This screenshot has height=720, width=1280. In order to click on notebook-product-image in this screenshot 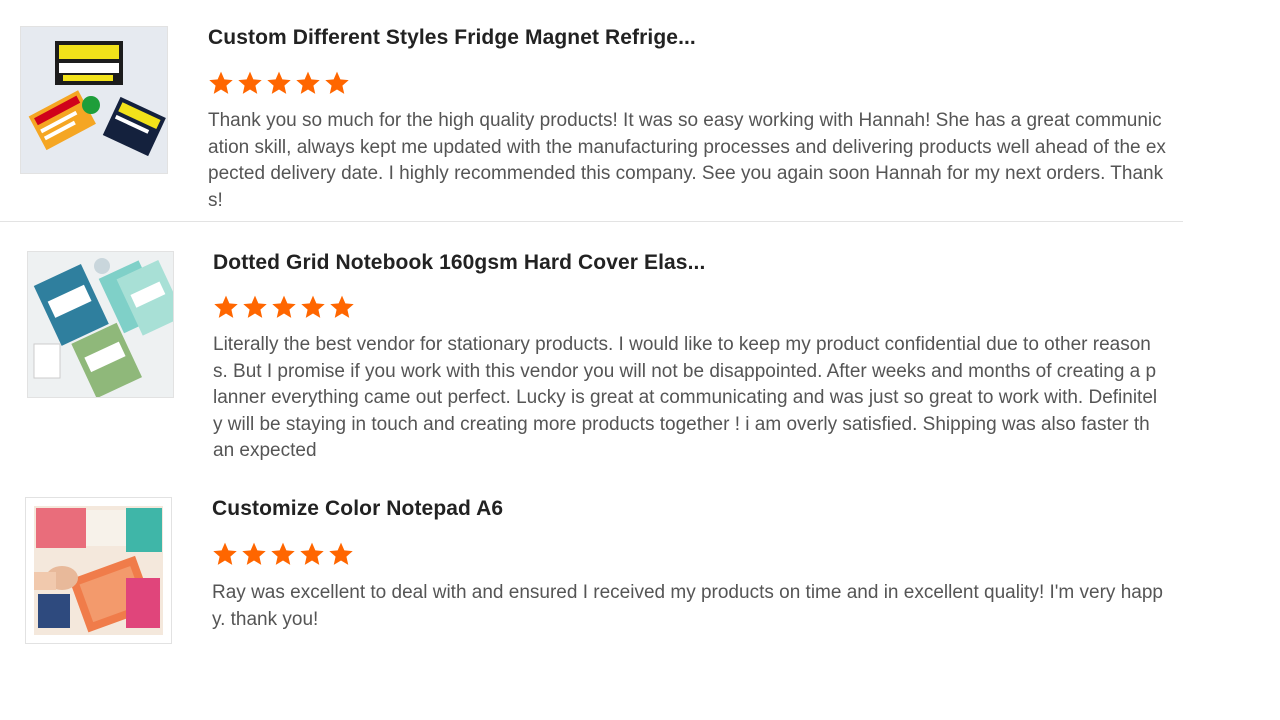, I will do `click(100, 324)`.